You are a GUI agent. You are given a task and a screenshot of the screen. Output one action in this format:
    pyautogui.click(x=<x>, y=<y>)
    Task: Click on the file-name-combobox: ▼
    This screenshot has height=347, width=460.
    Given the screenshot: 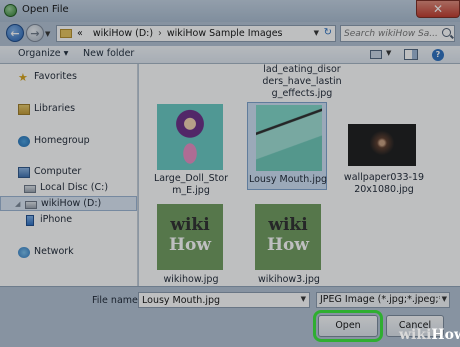 What is the action you would take?
    pyautogui.click(x=224, y=300)
    